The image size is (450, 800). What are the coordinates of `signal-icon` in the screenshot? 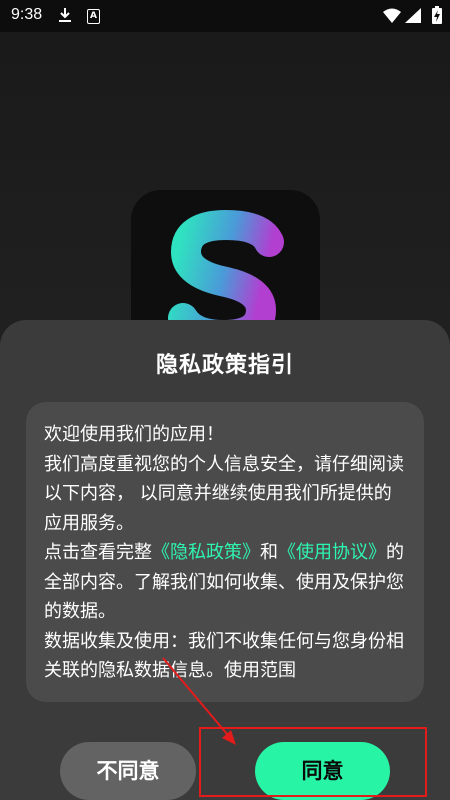 It's located at (413, 17).